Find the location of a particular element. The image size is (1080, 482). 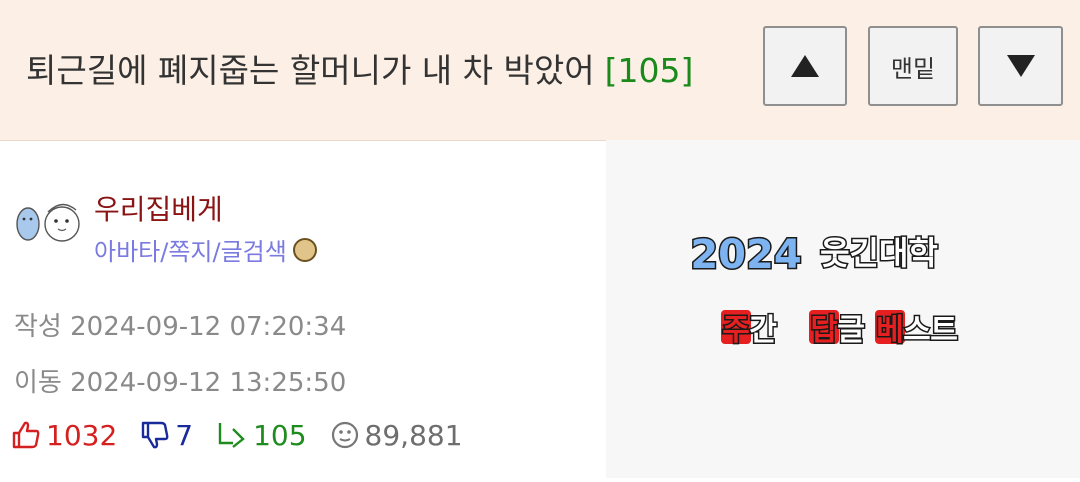

banner-word-char: 글 is located at coordinates (851, 330).